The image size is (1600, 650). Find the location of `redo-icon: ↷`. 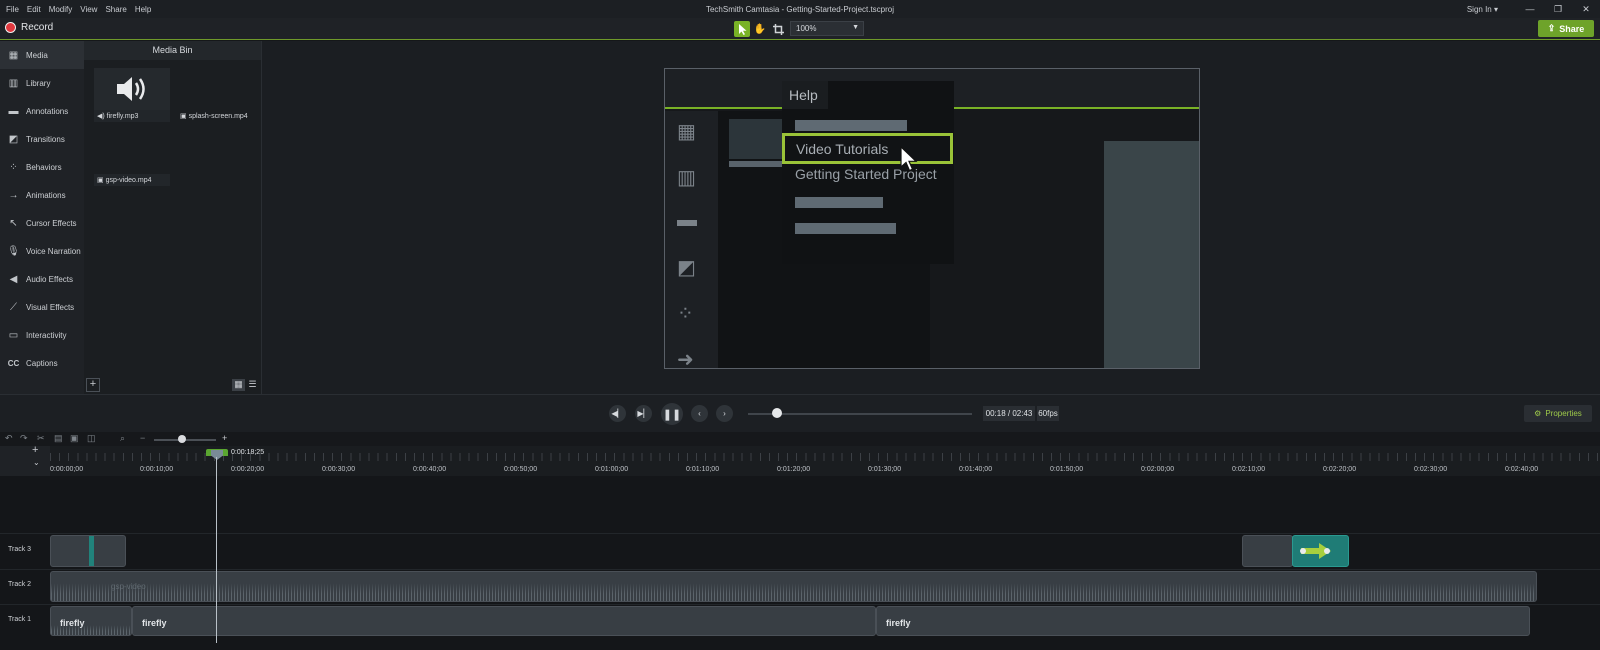

redo-icon: ↷ is located at coordinates (24, 438).